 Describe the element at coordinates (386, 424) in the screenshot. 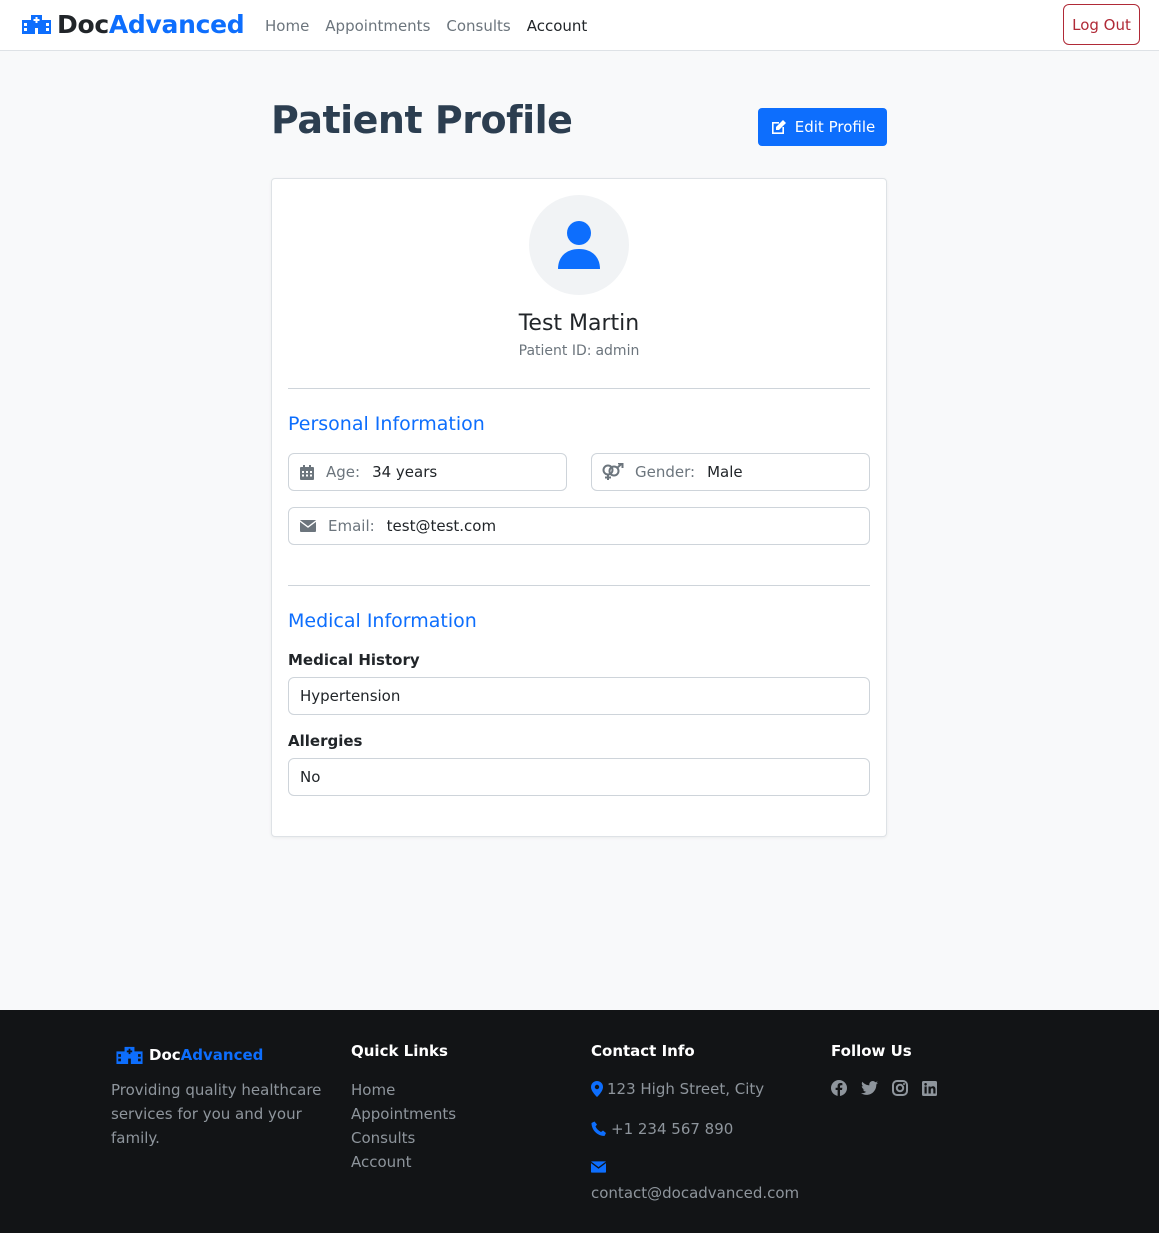

I see `personal-info-heading: Personal Information` at that location.